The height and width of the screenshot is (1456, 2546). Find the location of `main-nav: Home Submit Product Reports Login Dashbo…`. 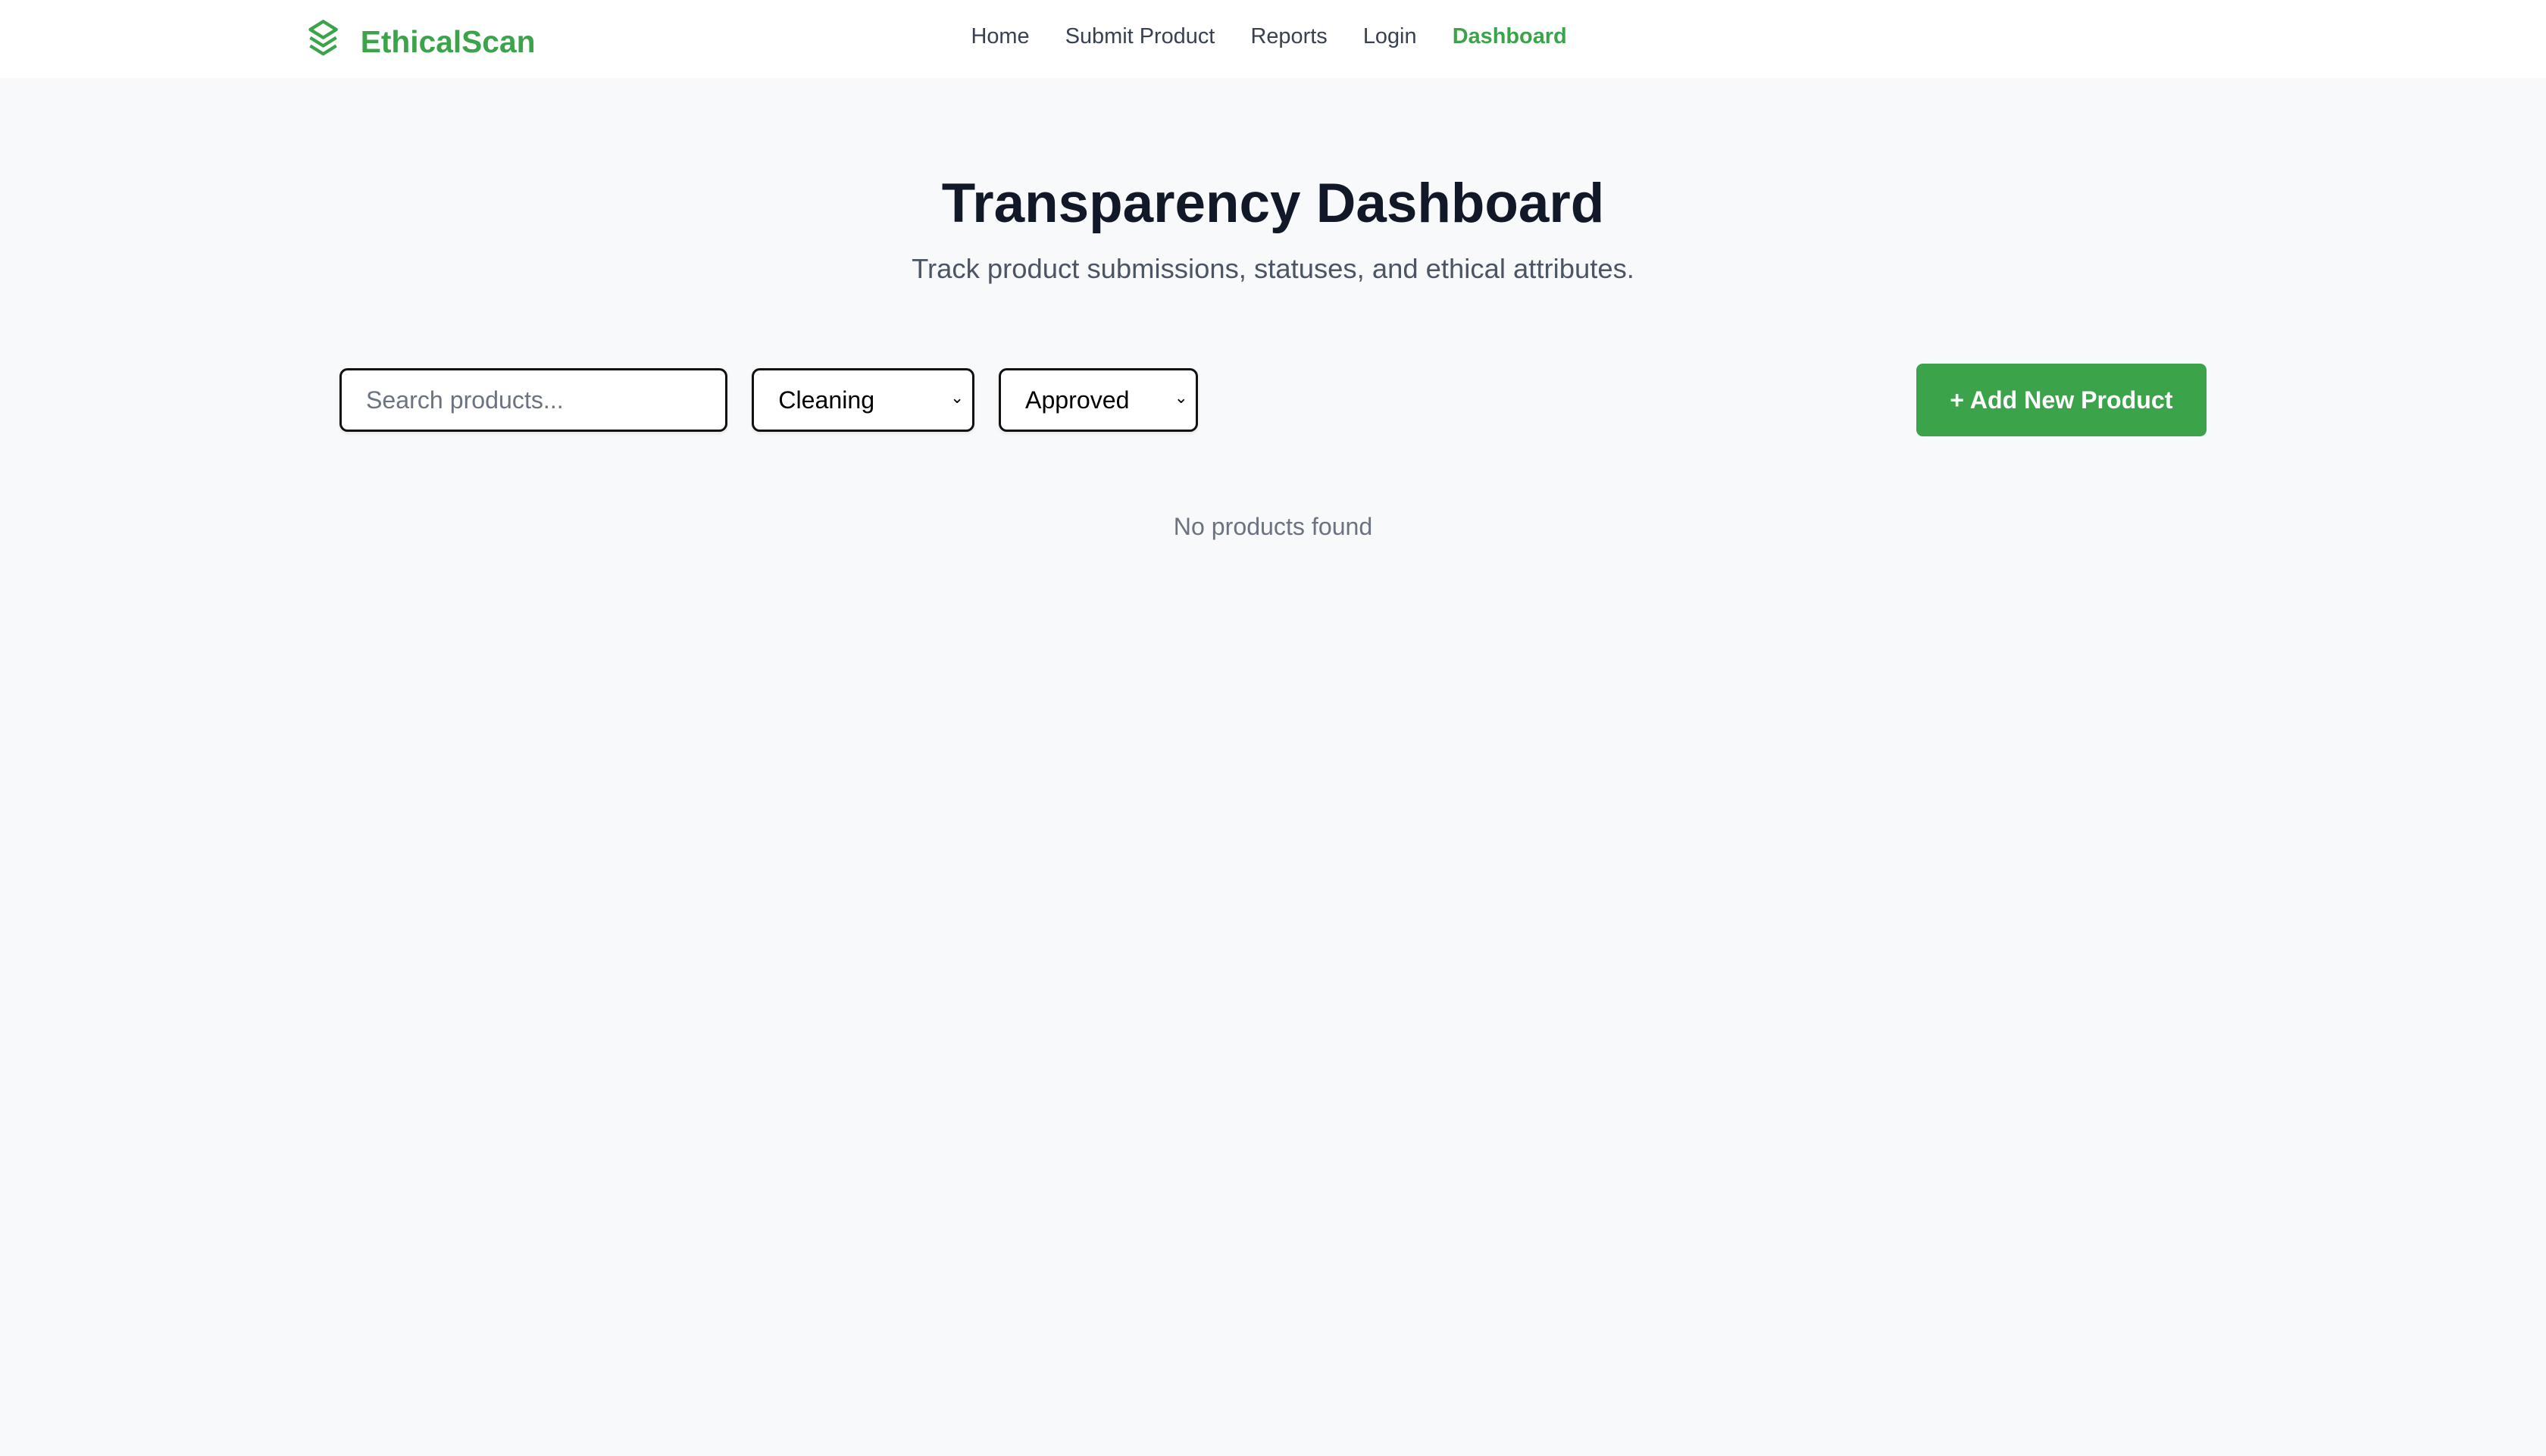

main-nav: Home Submit Product Reports Login Dashbo… is located at coordinates (1268, 36).